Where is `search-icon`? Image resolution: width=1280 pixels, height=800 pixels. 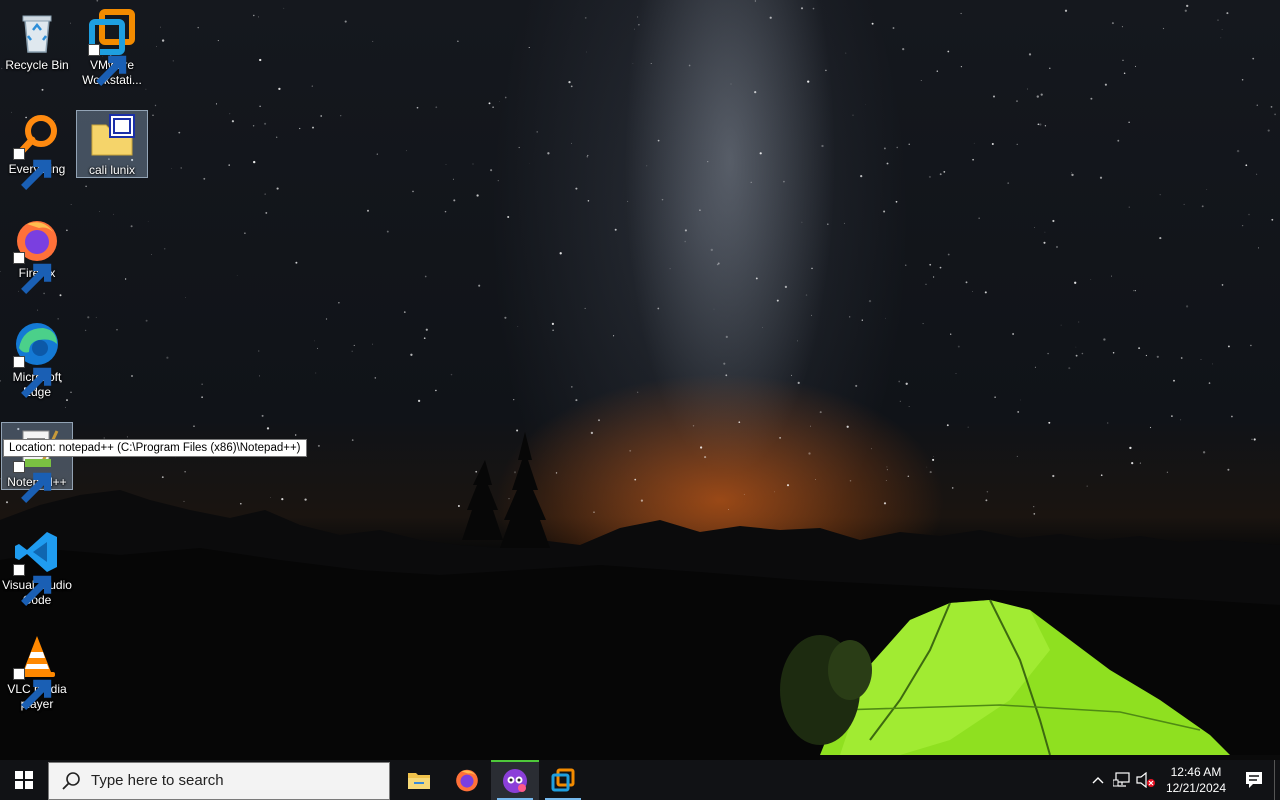
search-icon is located at coordinates (71, 780).